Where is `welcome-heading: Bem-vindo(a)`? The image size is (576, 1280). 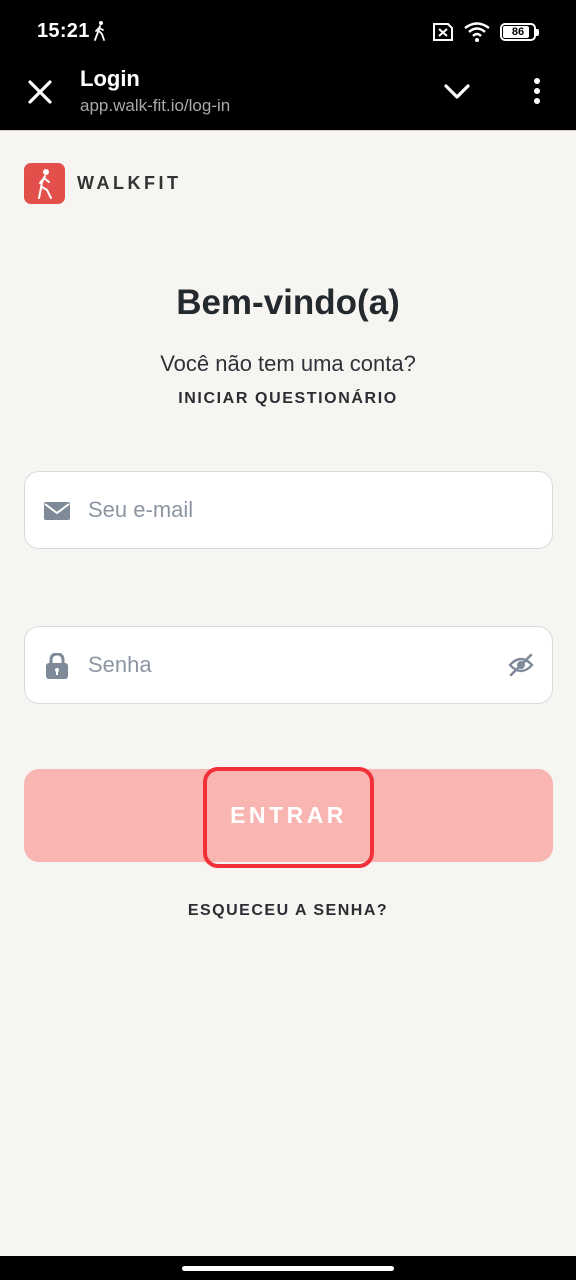 welcome-heading: Bem-vindo(a) is located at coordinates (288, 302).